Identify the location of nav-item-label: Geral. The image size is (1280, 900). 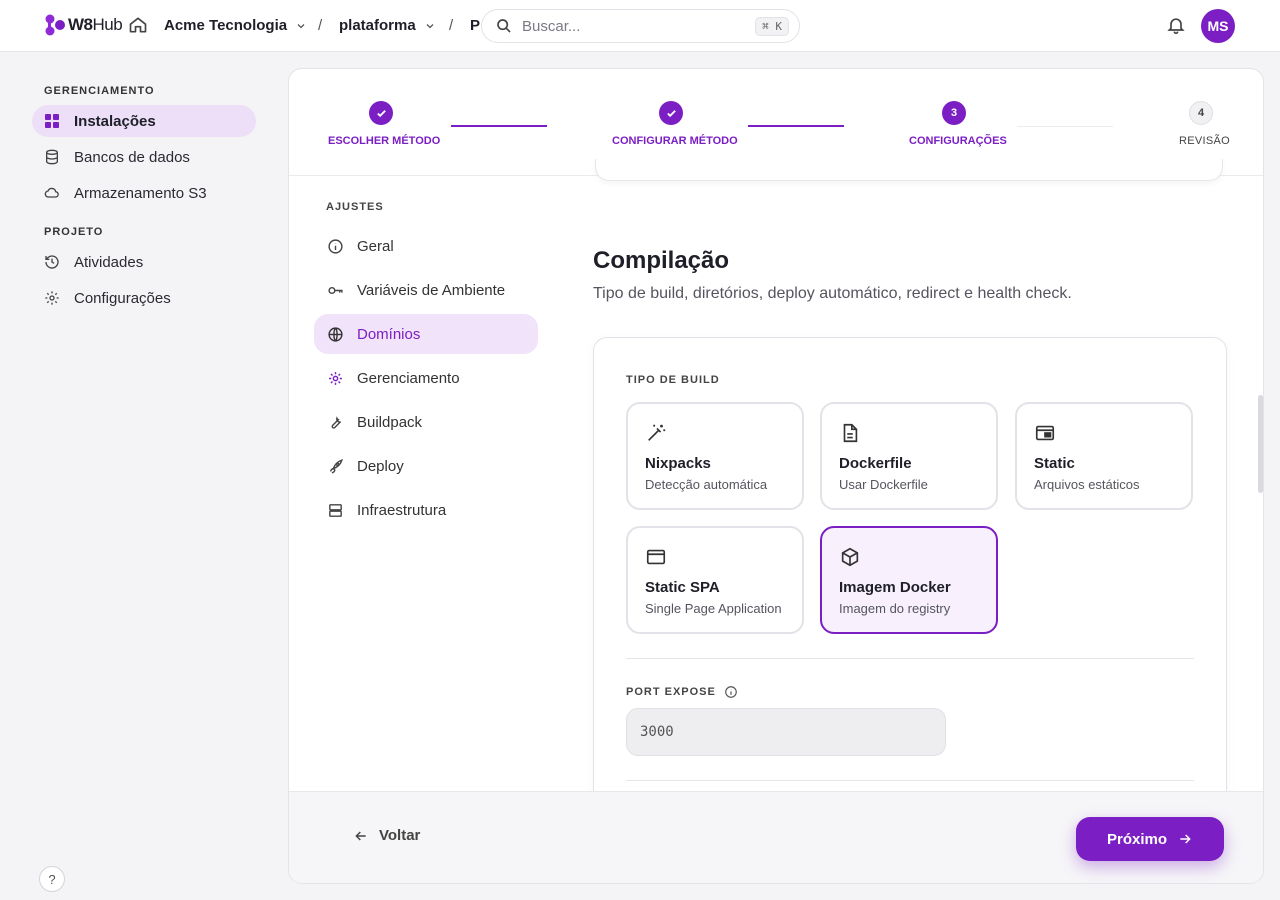
(375, 246).